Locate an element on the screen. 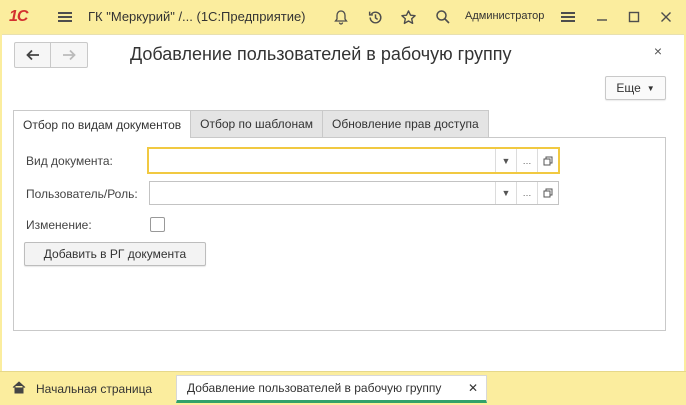 This screenshot has width=686, height=405. change-label: Изменение: is located at coordinates (59, 225).